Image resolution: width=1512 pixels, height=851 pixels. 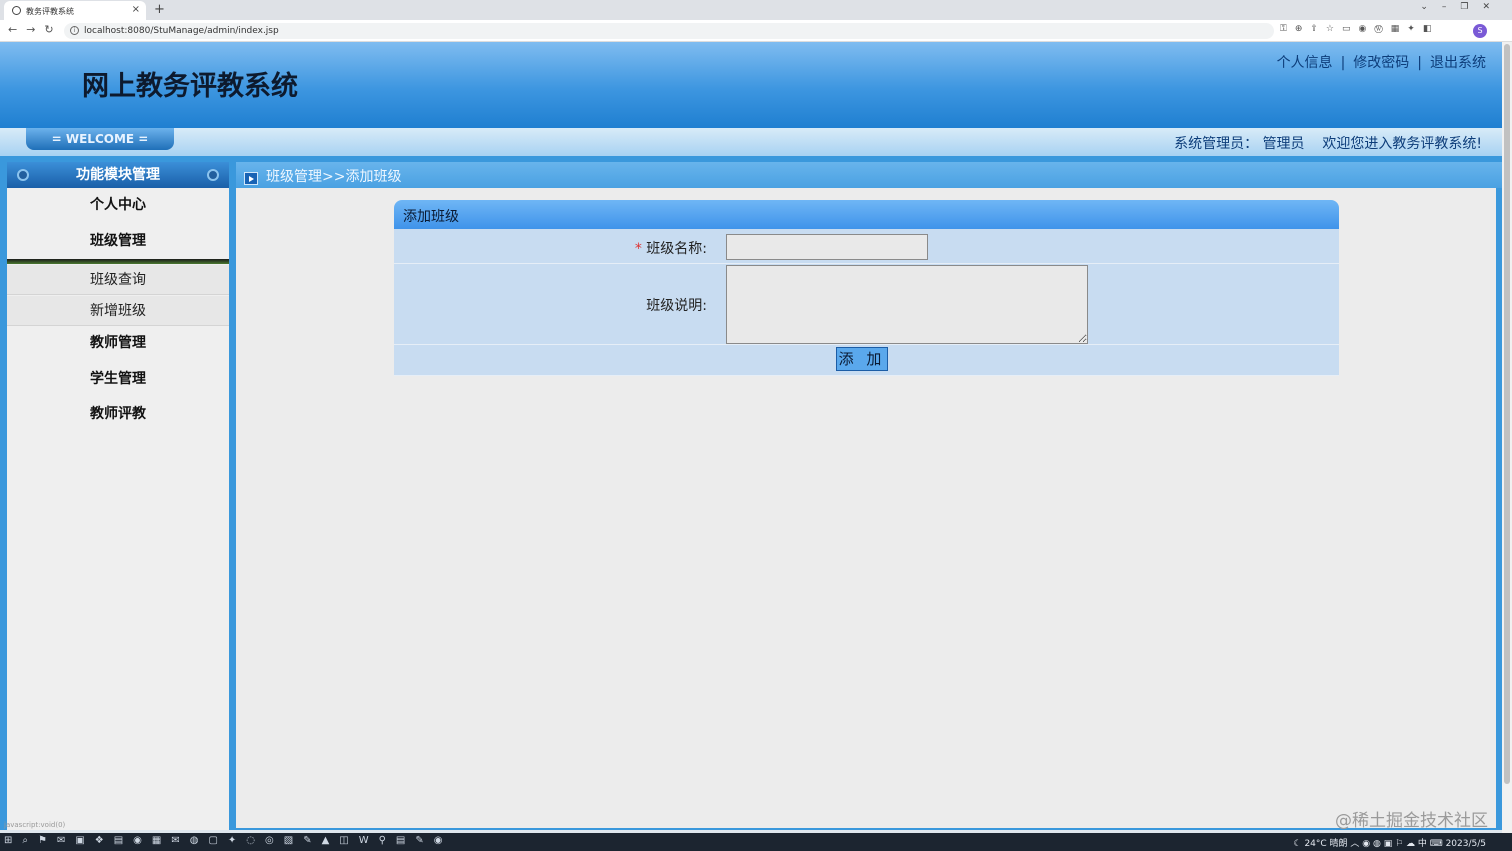 I want to click on class-name-label-text: 班级名称:, so click(x=676, y=249).